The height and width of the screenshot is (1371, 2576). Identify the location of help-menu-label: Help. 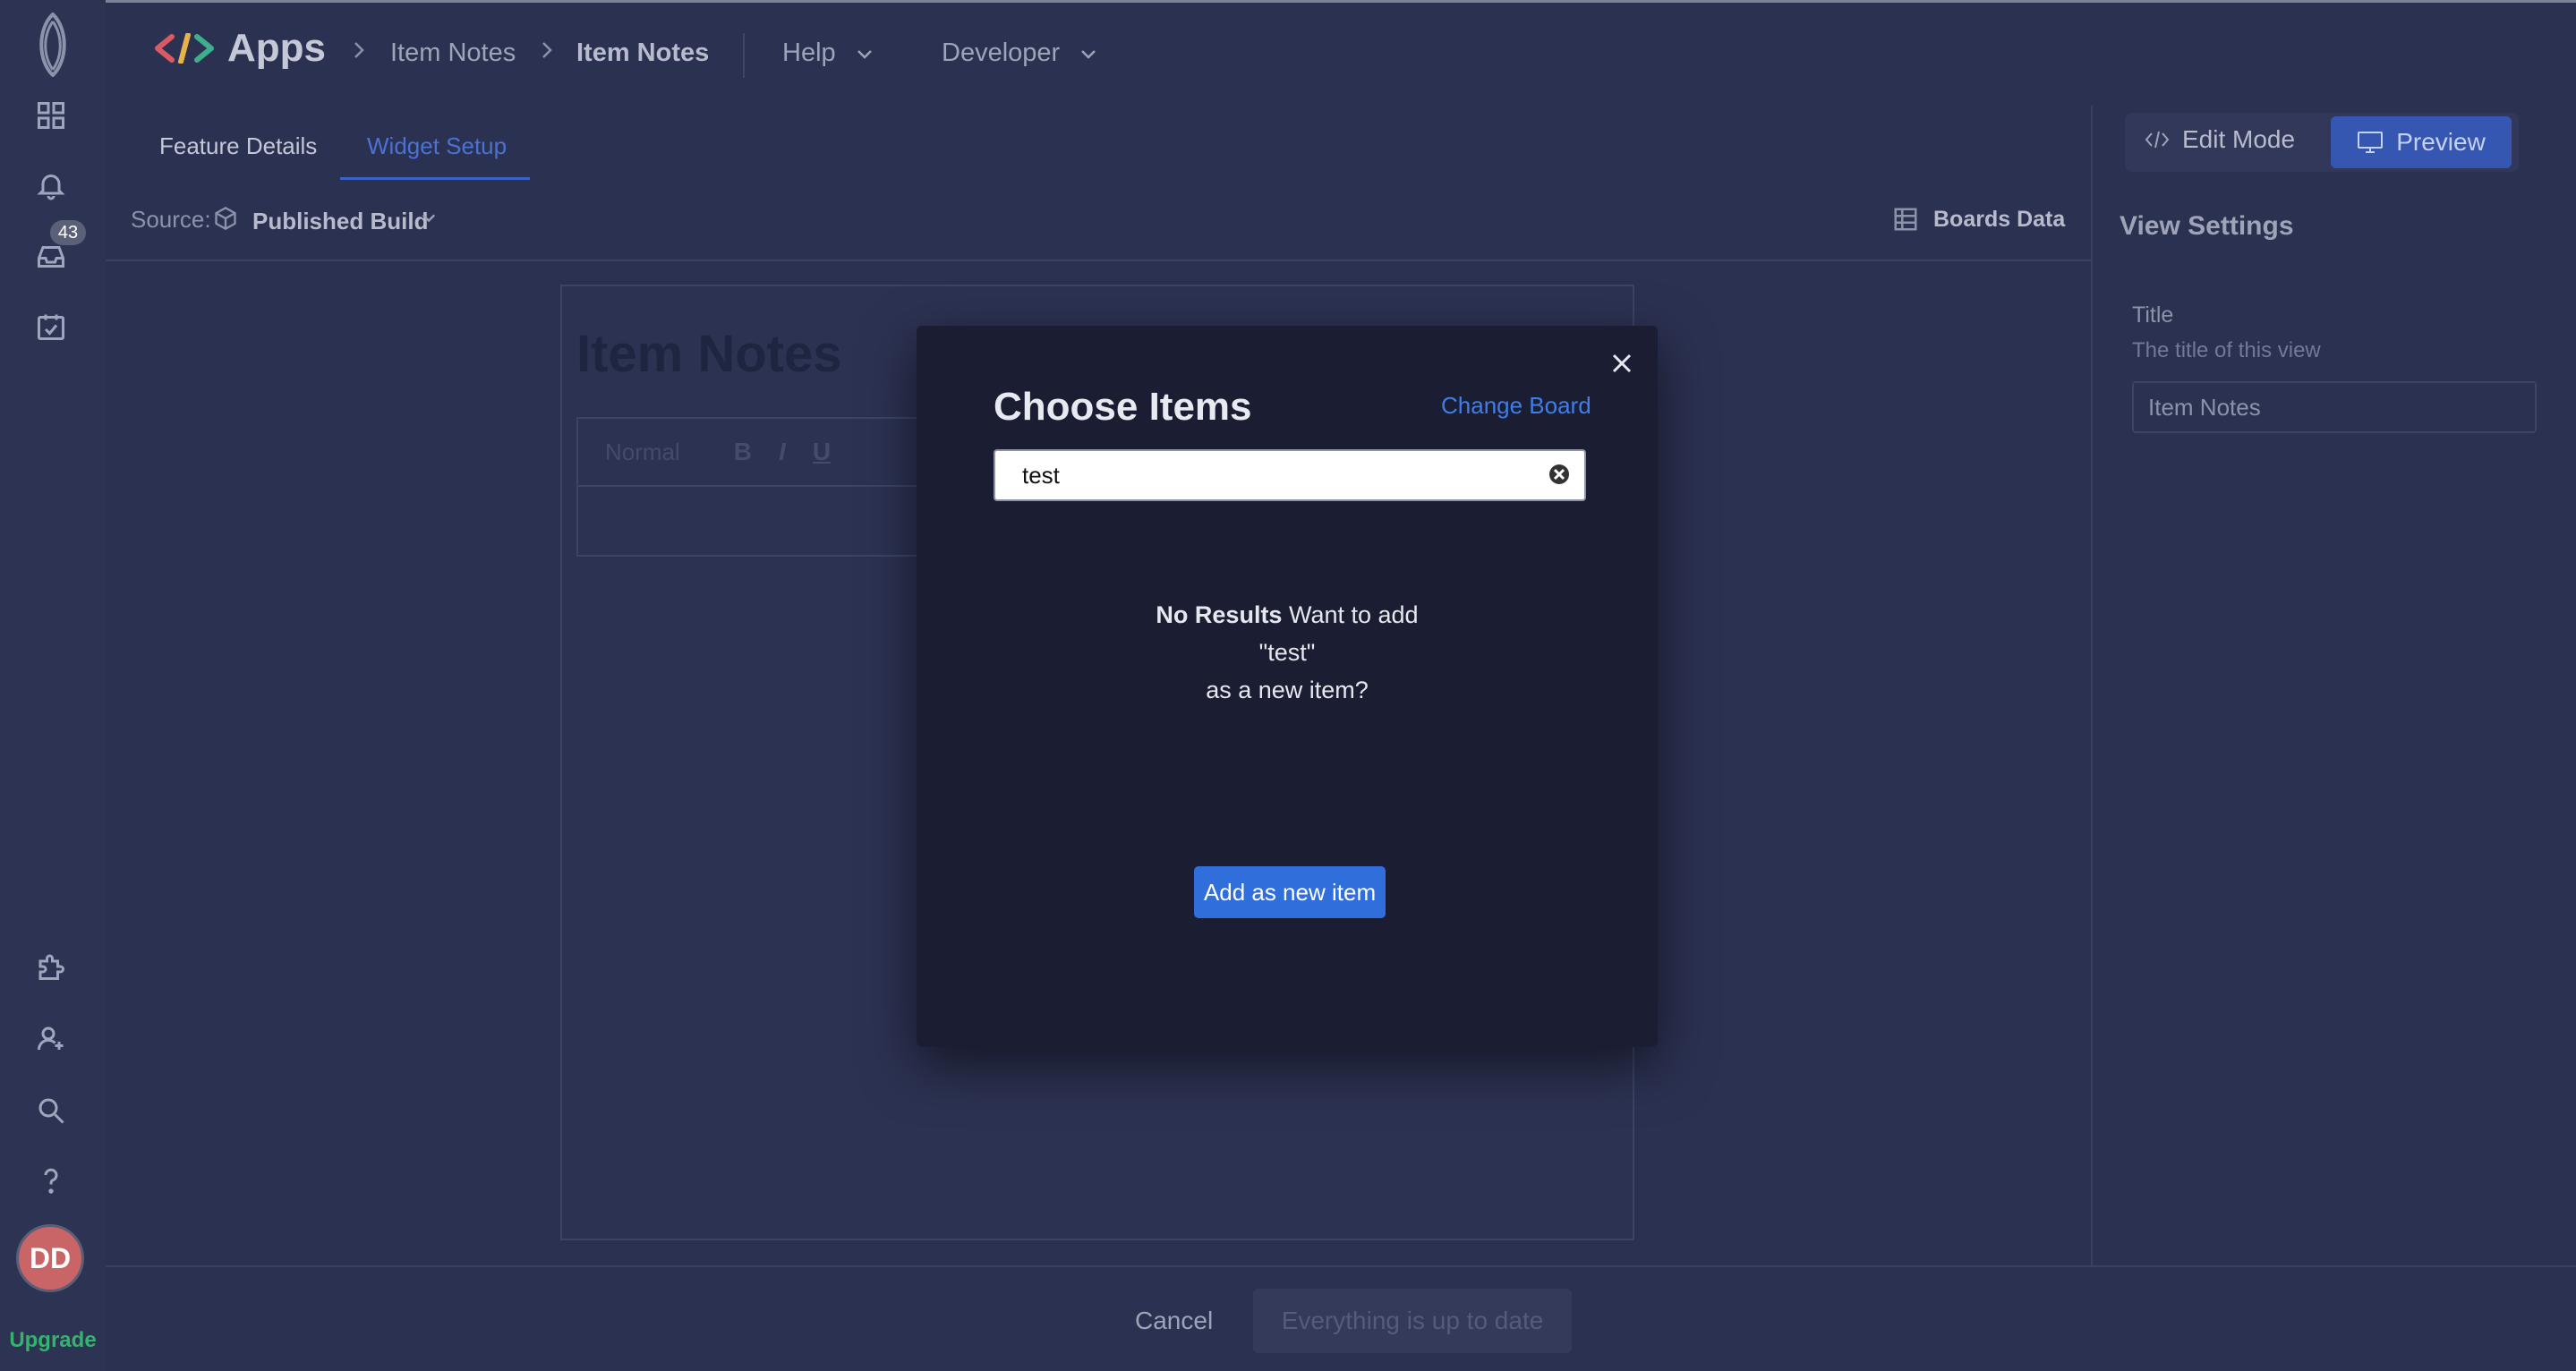
(809, 52).